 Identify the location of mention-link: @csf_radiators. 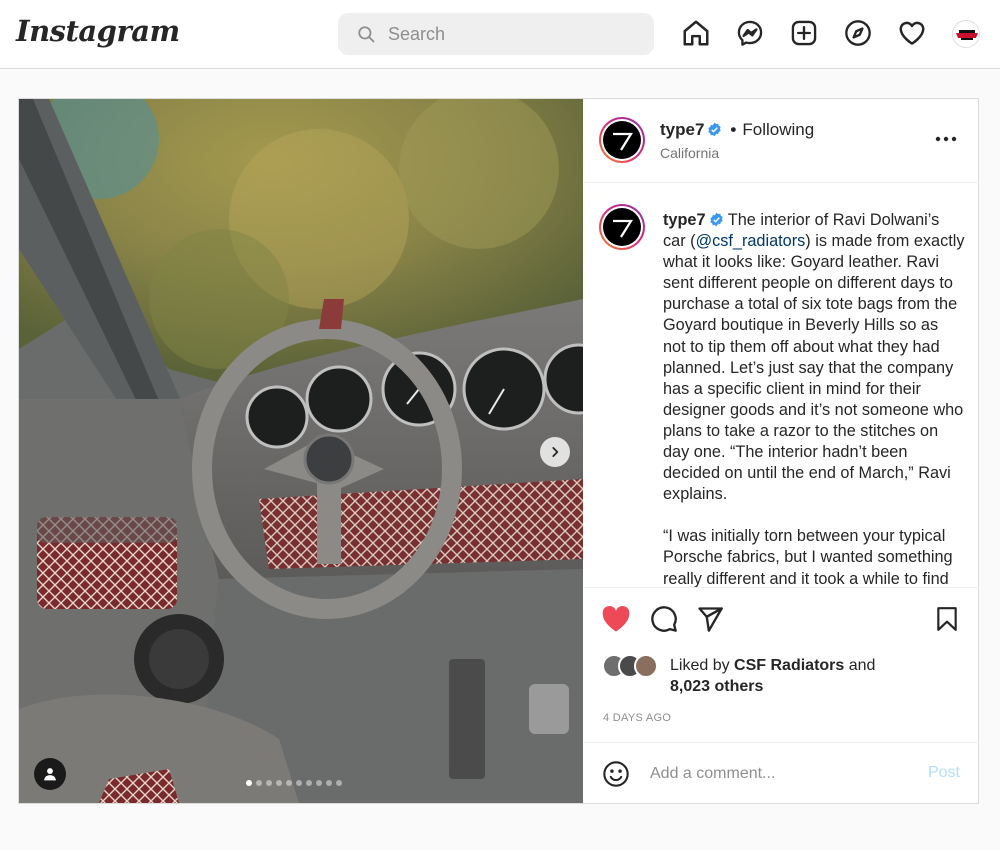
(751, 241).